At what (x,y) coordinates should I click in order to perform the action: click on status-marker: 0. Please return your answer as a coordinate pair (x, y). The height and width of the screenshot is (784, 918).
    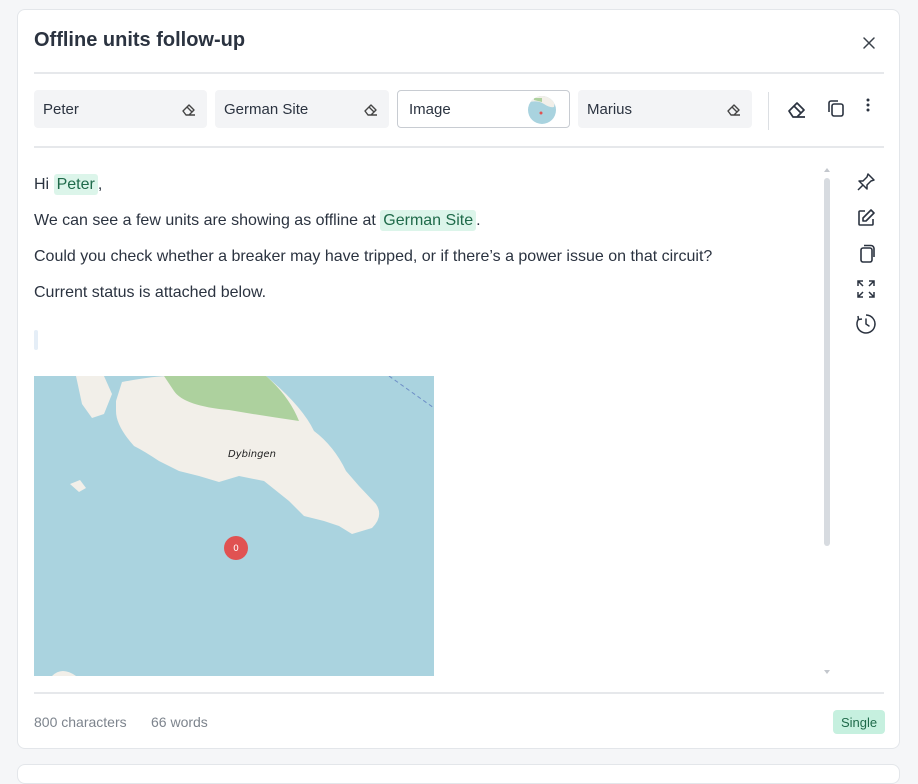
    Looking at the image, I should click on (236, 548).